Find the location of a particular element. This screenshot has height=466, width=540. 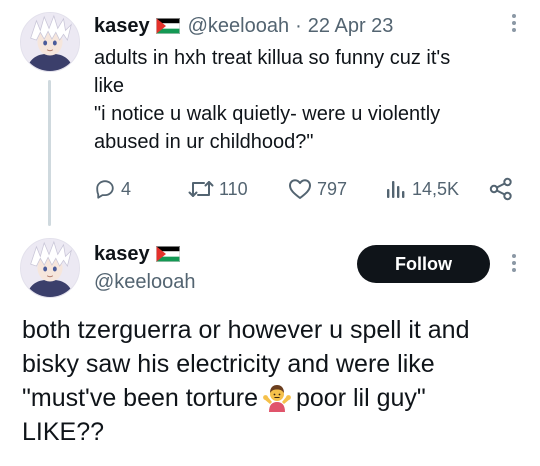

reply-icon is located at coordinates (105, 189).